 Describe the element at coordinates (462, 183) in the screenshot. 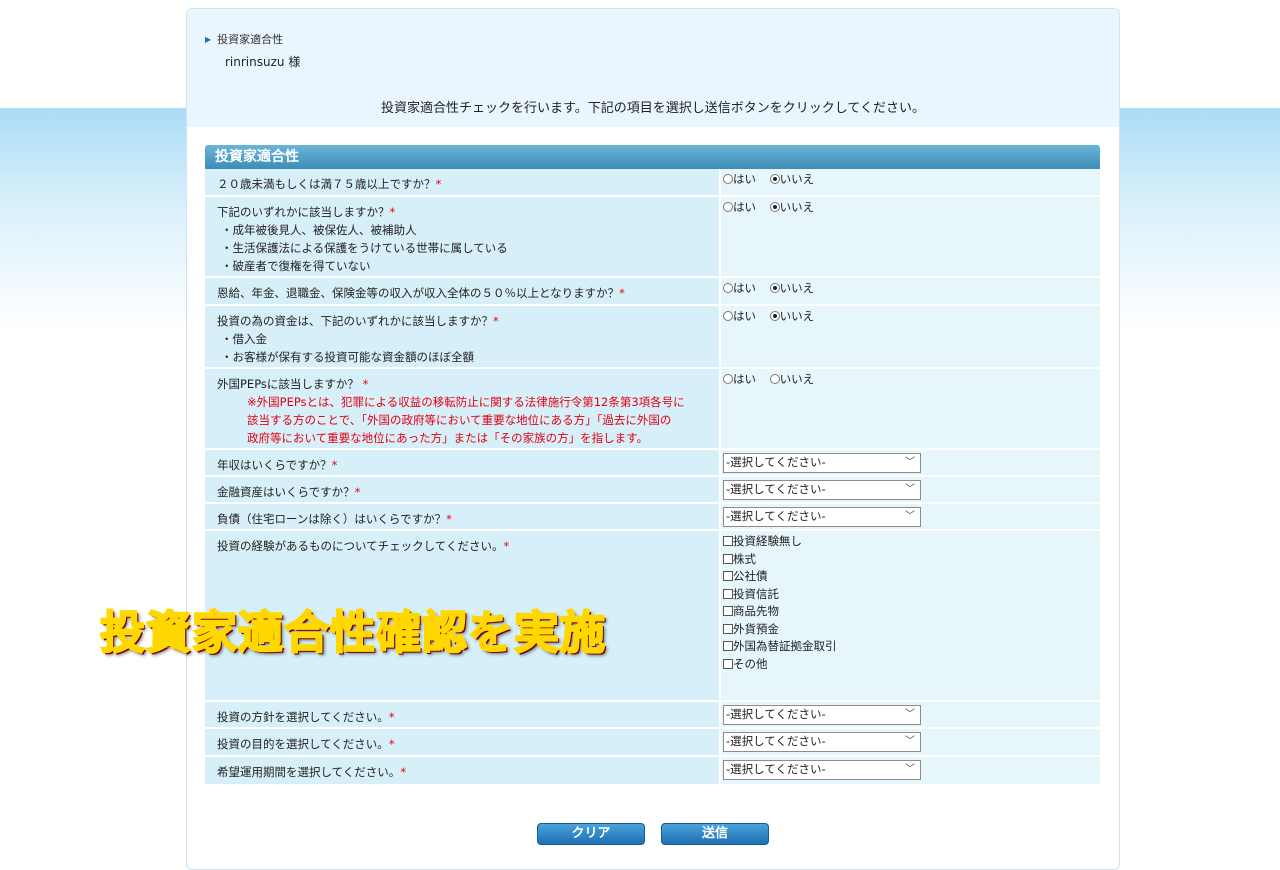

I see `question-cell: ２０歳未満もしくは満７５歳以上ですか？*` at that location.